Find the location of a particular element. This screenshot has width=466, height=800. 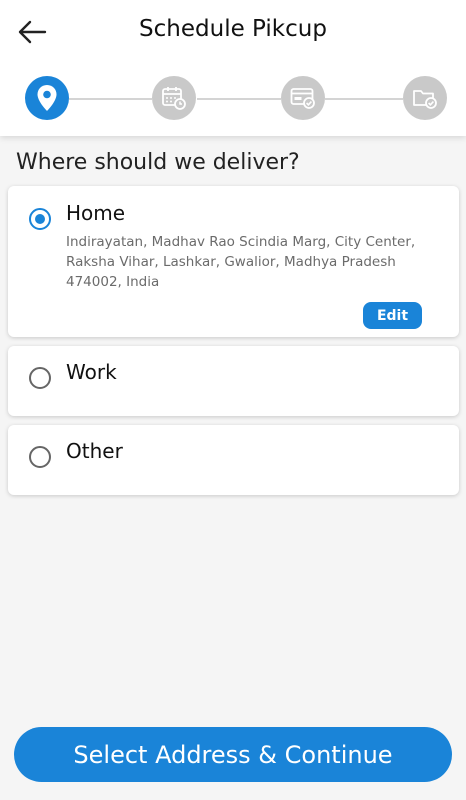

step-confirm is located at coordinates (425, 98).